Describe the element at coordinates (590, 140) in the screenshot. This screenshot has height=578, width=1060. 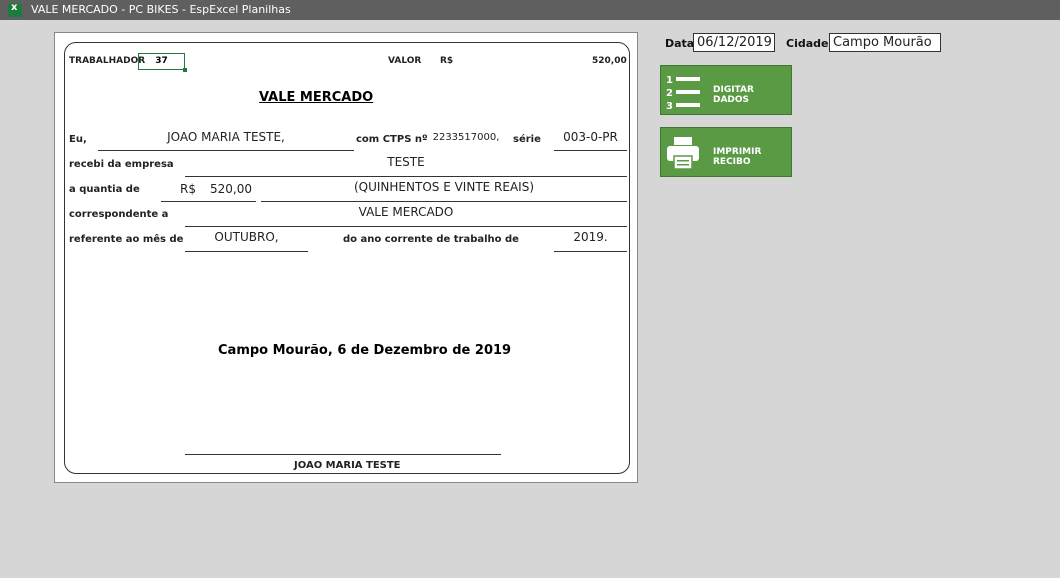
I see `serie-field: 003-0-PR` at that location.